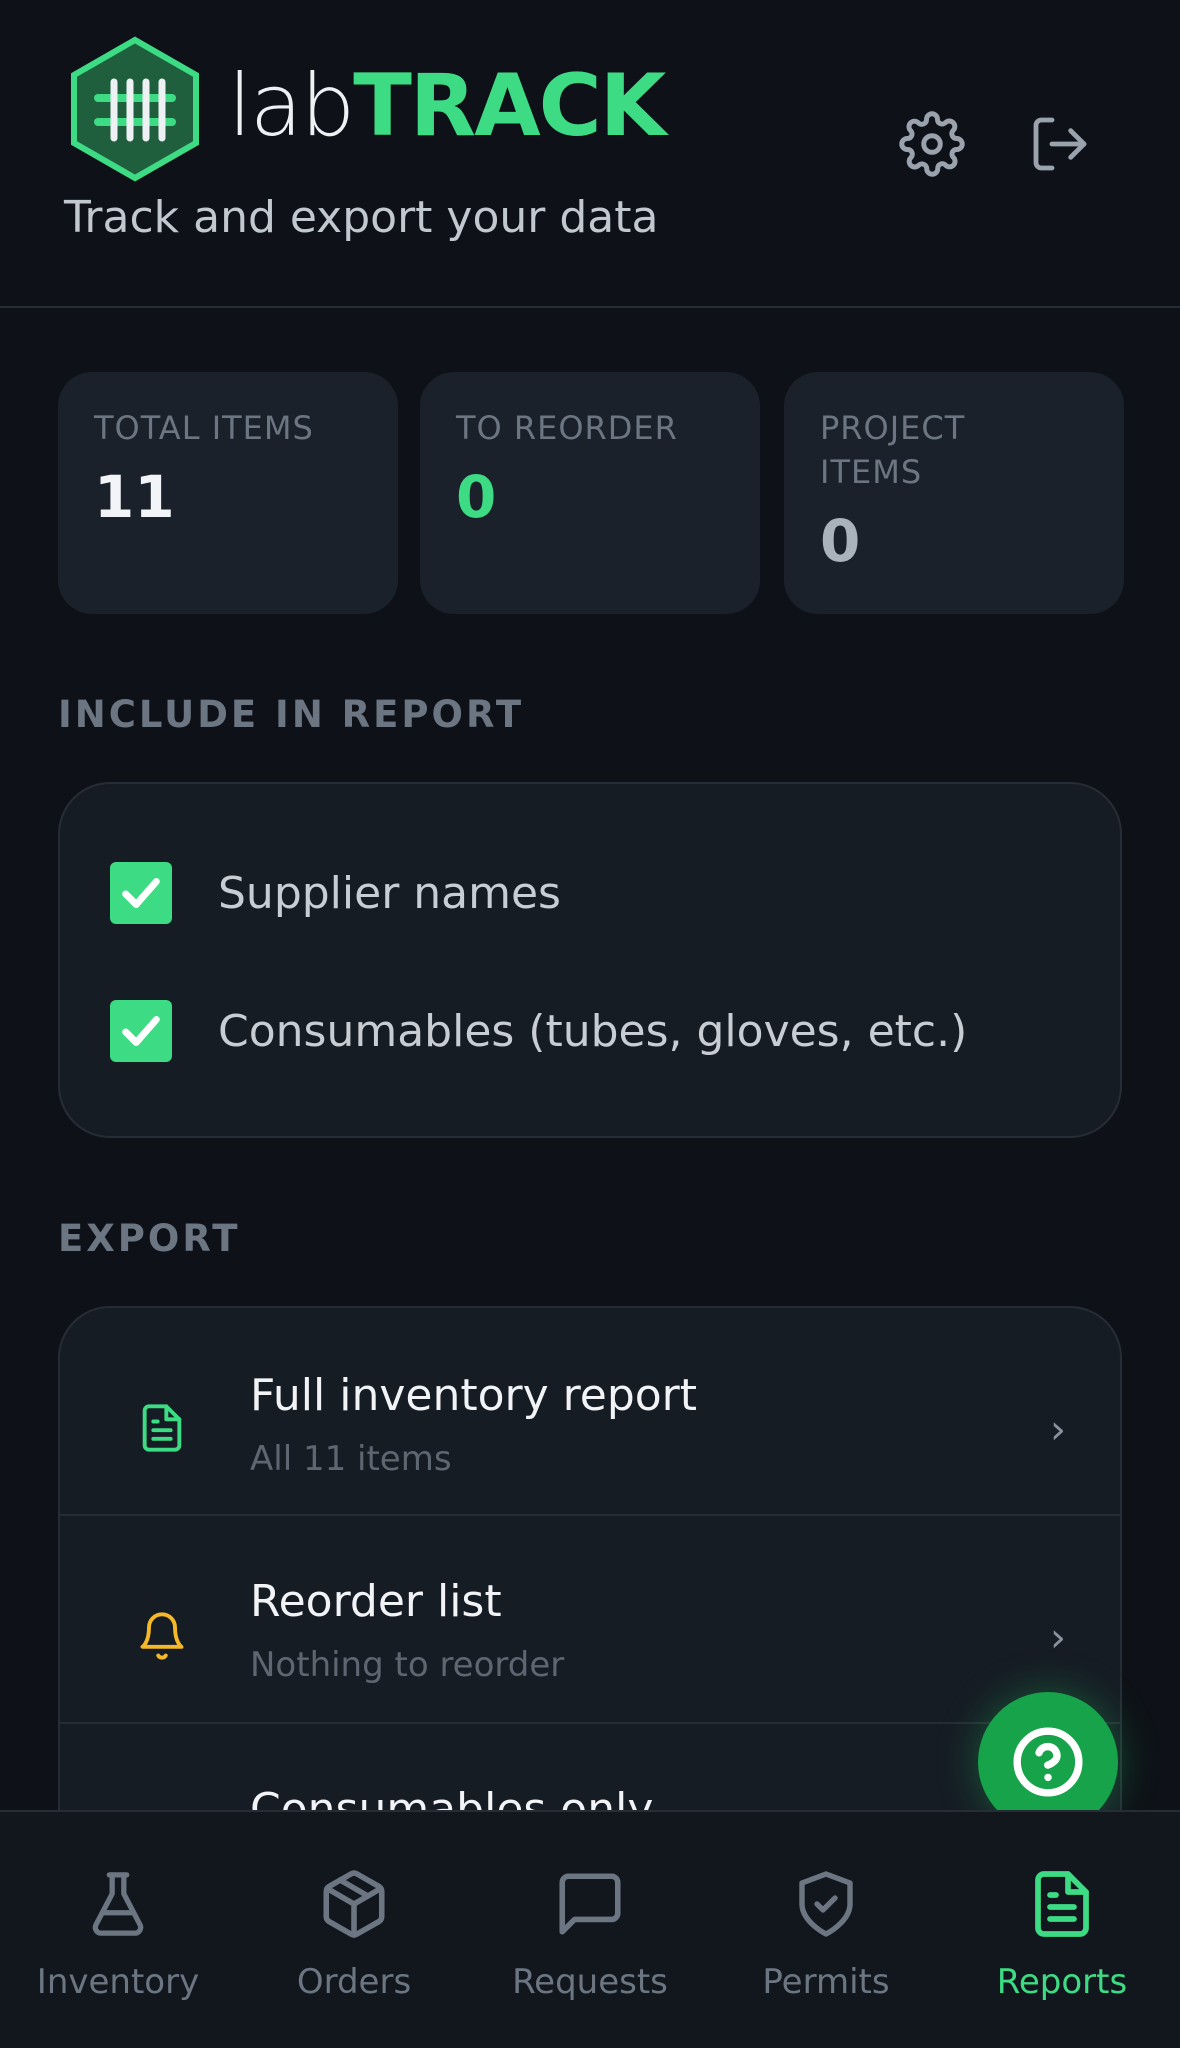 This screenshot has width=1180, height=2048. What do you see at coordinates (361, 217) in the screenshot?
I see `page-tagline: Track and export your data` at bounding box center [361, 217].